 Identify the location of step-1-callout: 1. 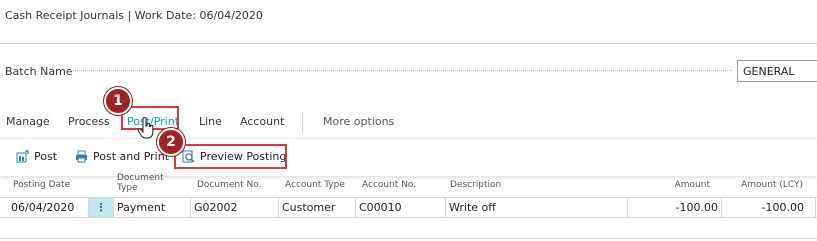
(118, 101).